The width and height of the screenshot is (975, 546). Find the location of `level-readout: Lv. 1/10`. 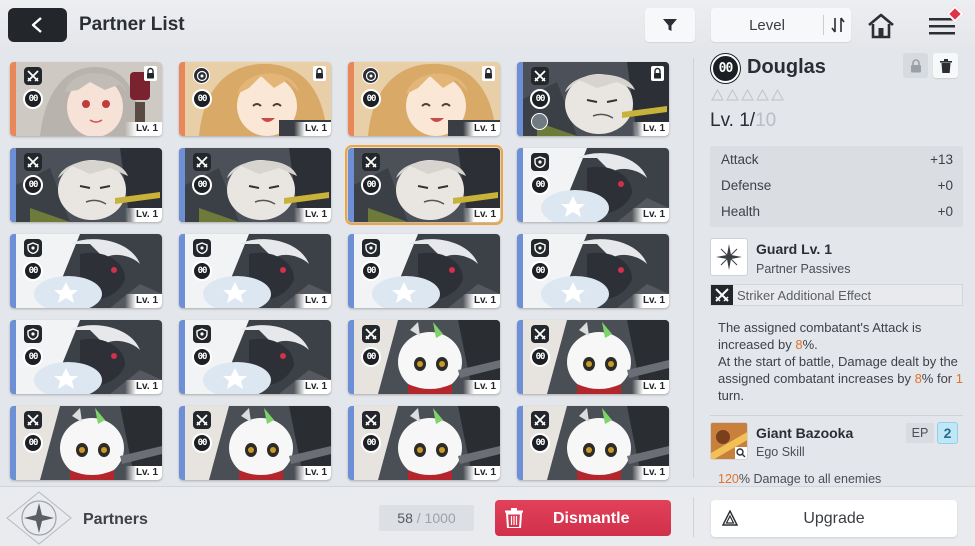

level-readout: Lv. 1/10 is located at coordinates (743, 121).